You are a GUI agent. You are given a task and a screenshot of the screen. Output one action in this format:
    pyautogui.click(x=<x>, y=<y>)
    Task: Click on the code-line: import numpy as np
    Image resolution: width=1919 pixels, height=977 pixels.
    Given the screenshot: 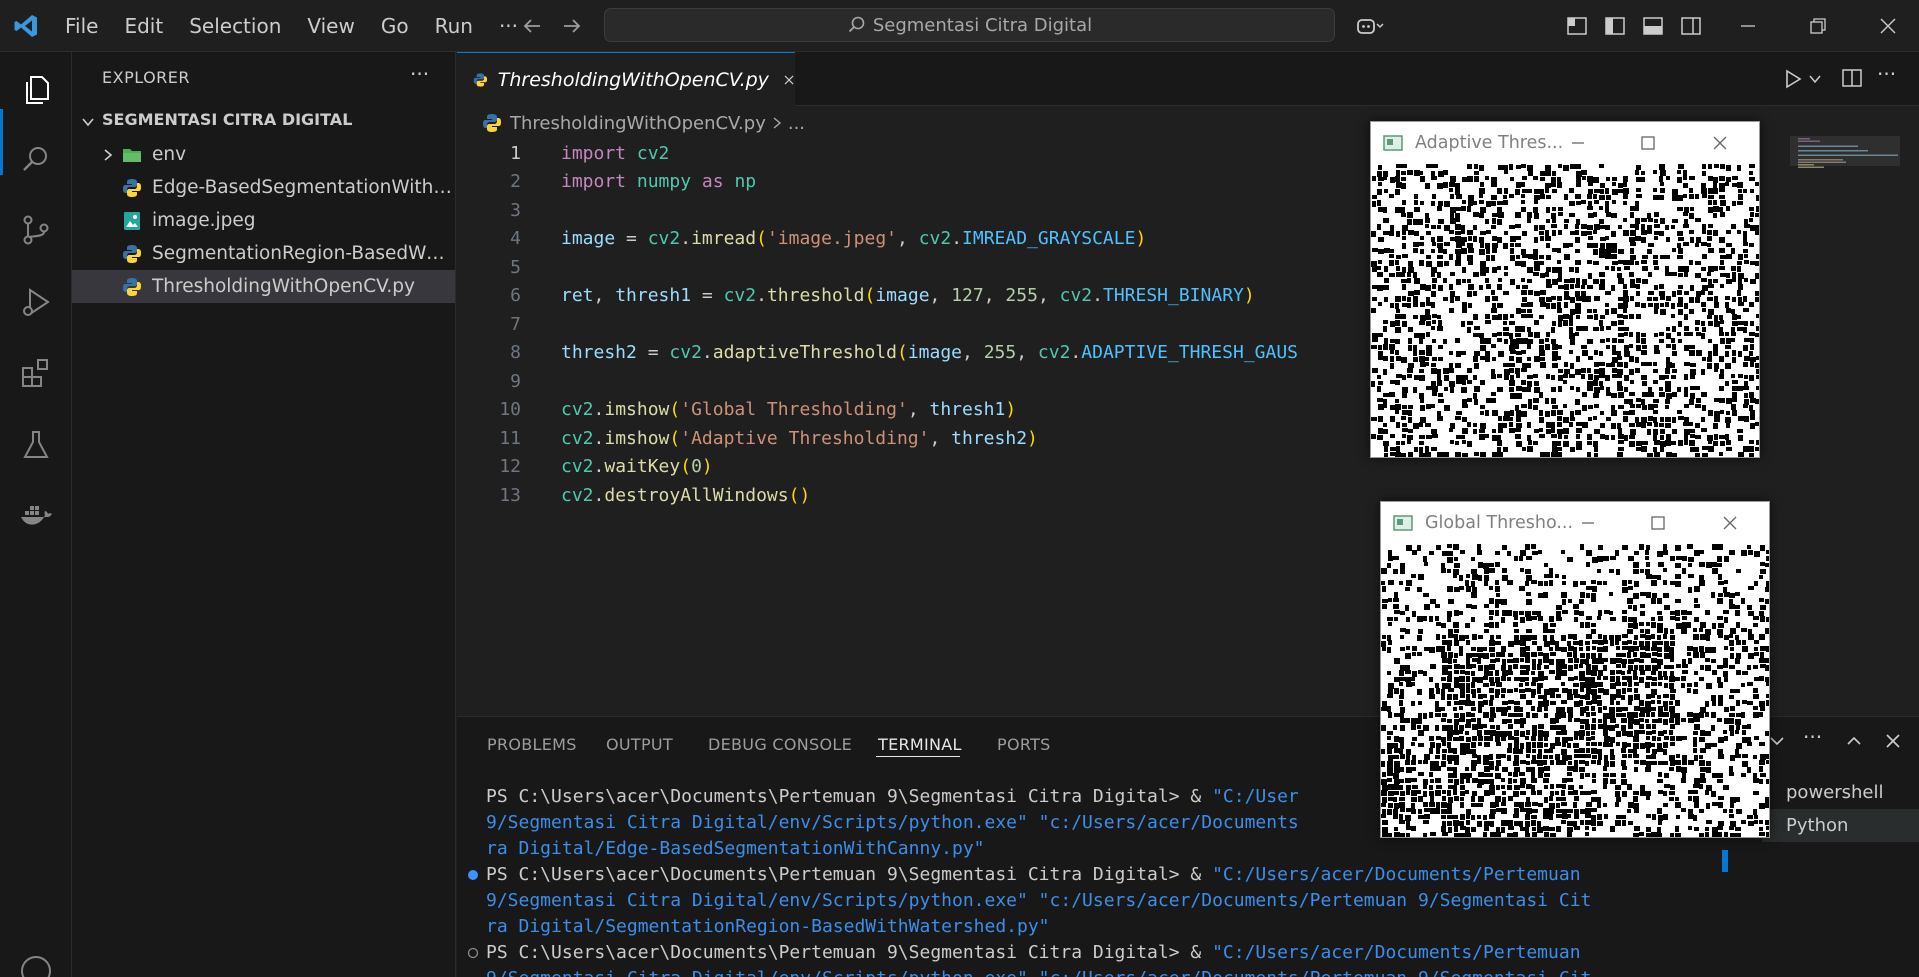 What is the action you would take?
    pyautogui.click(x=659, y=181)
    